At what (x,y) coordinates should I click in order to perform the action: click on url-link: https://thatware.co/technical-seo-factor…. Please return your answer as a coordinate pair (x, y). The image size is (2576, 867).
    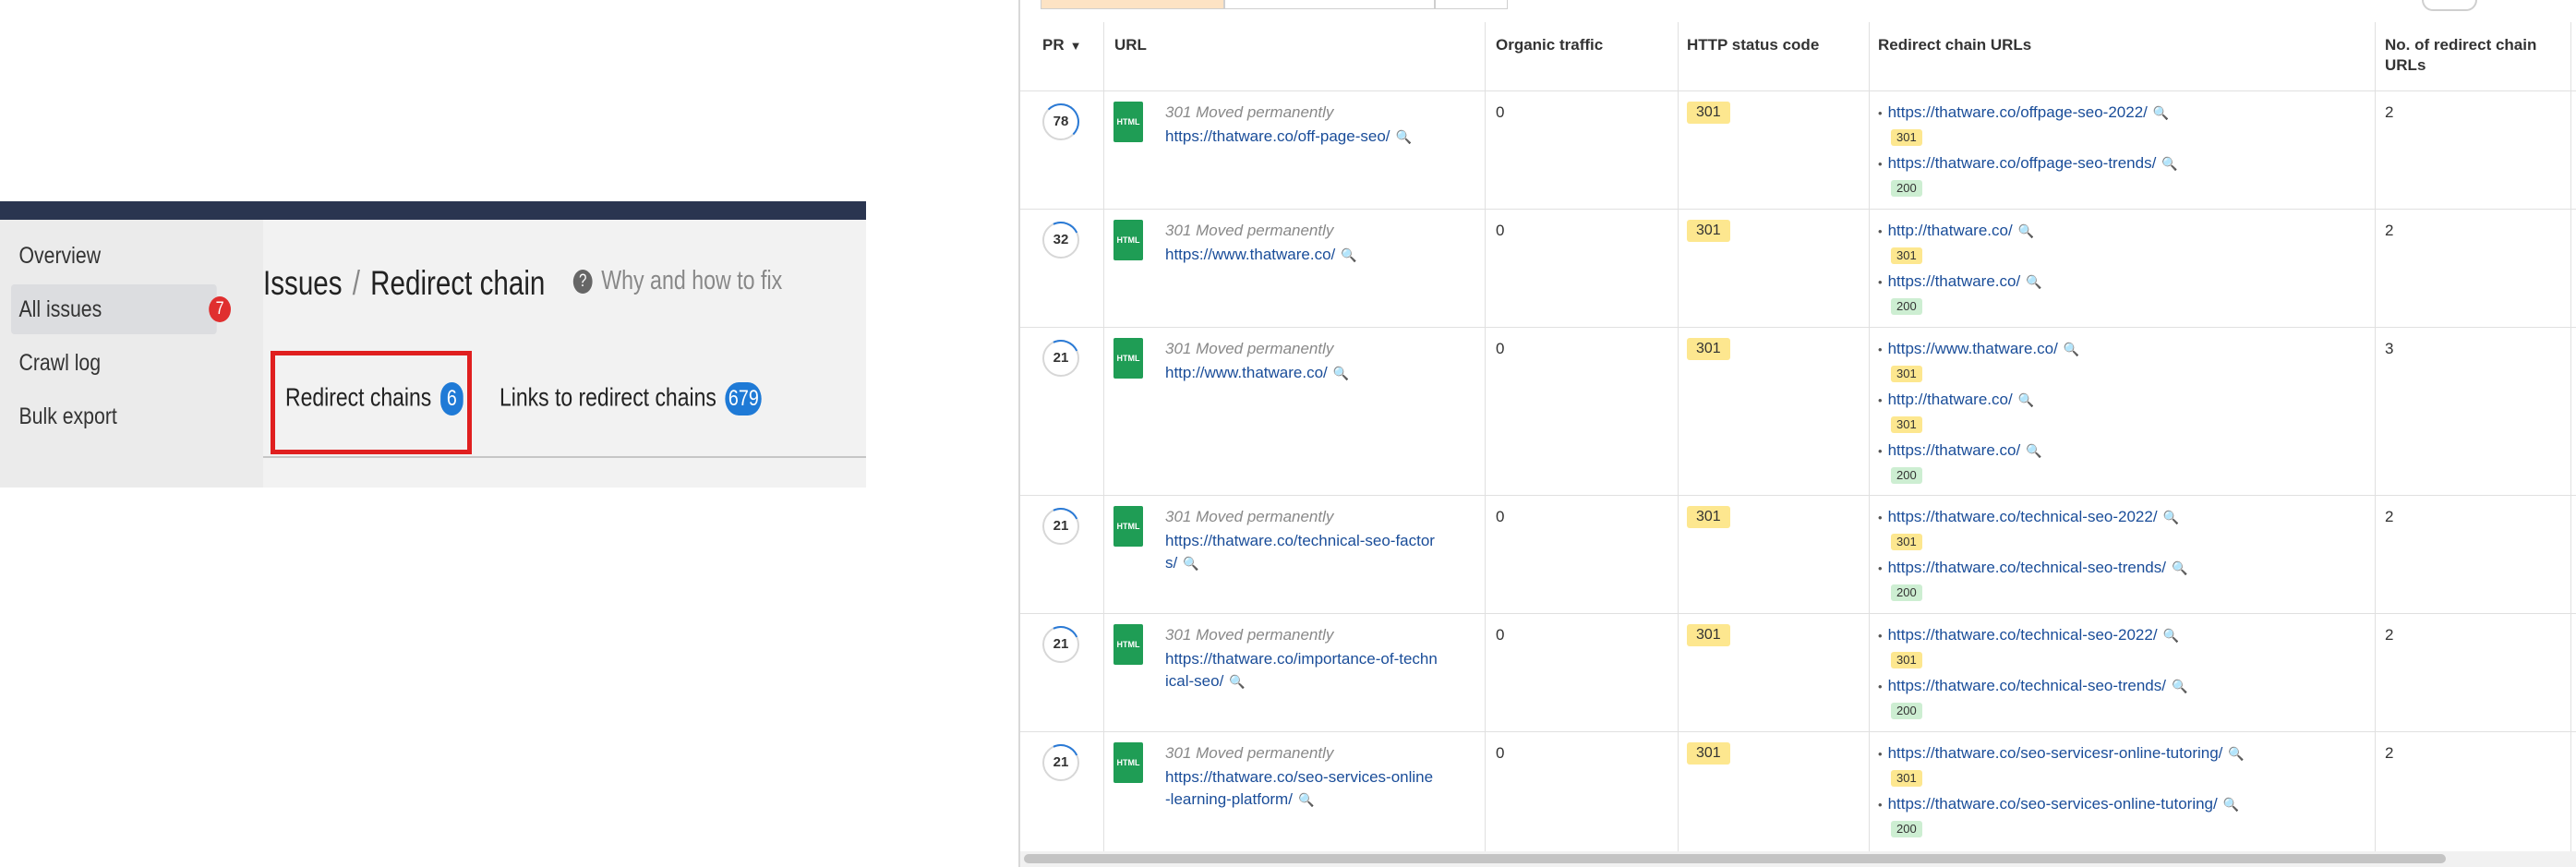
    Looking at the image, I should click on (1320, 552).